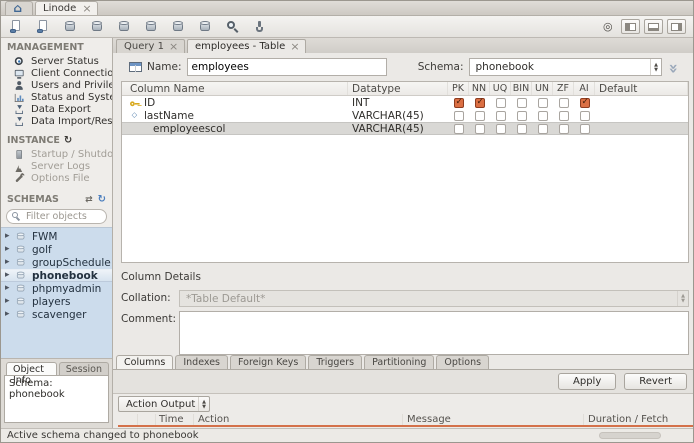 This screenshot has height=443, width=694. What do you see at coordinates (21, 288) in the screenshot?
I see `schema-icon` at bounding box center [21, 288].